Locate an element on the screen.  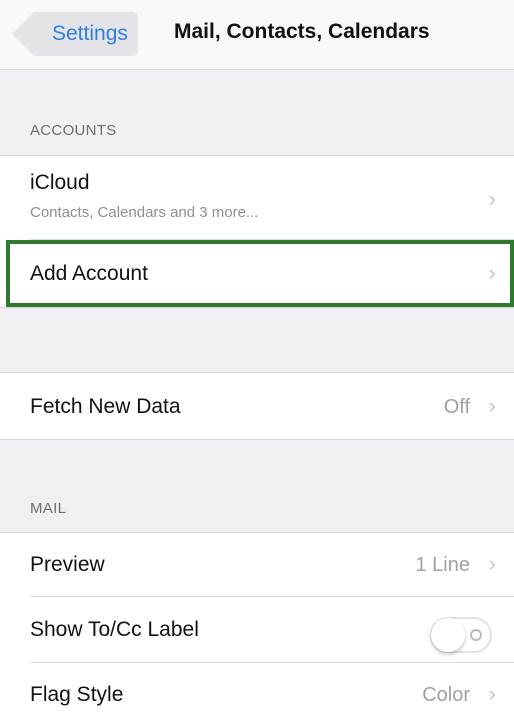
preview-label: Preview is located at coordinates (67, 564).